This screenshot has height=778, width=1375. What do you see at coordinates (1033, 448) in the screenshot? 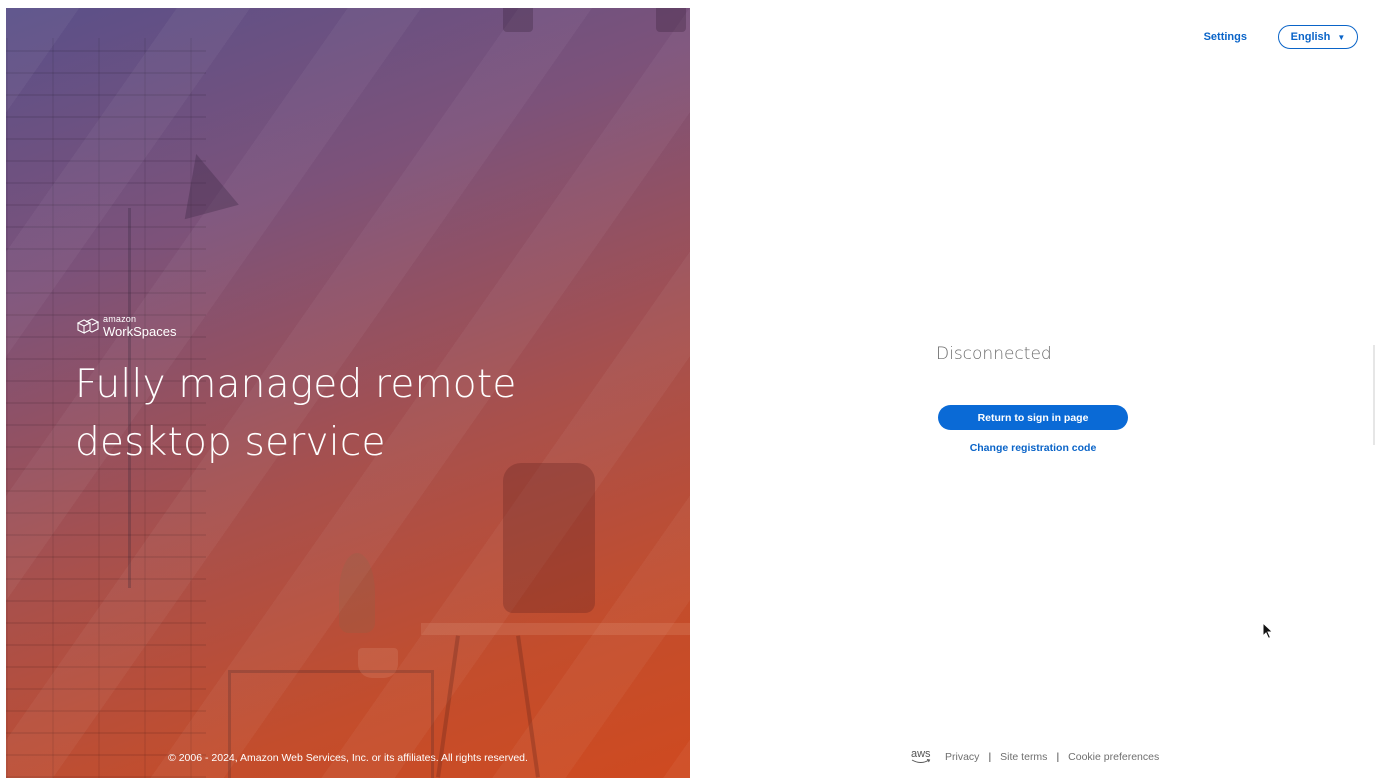
I see `change-registration-code-link: Change registration code` at bounding box center [1033, 448].